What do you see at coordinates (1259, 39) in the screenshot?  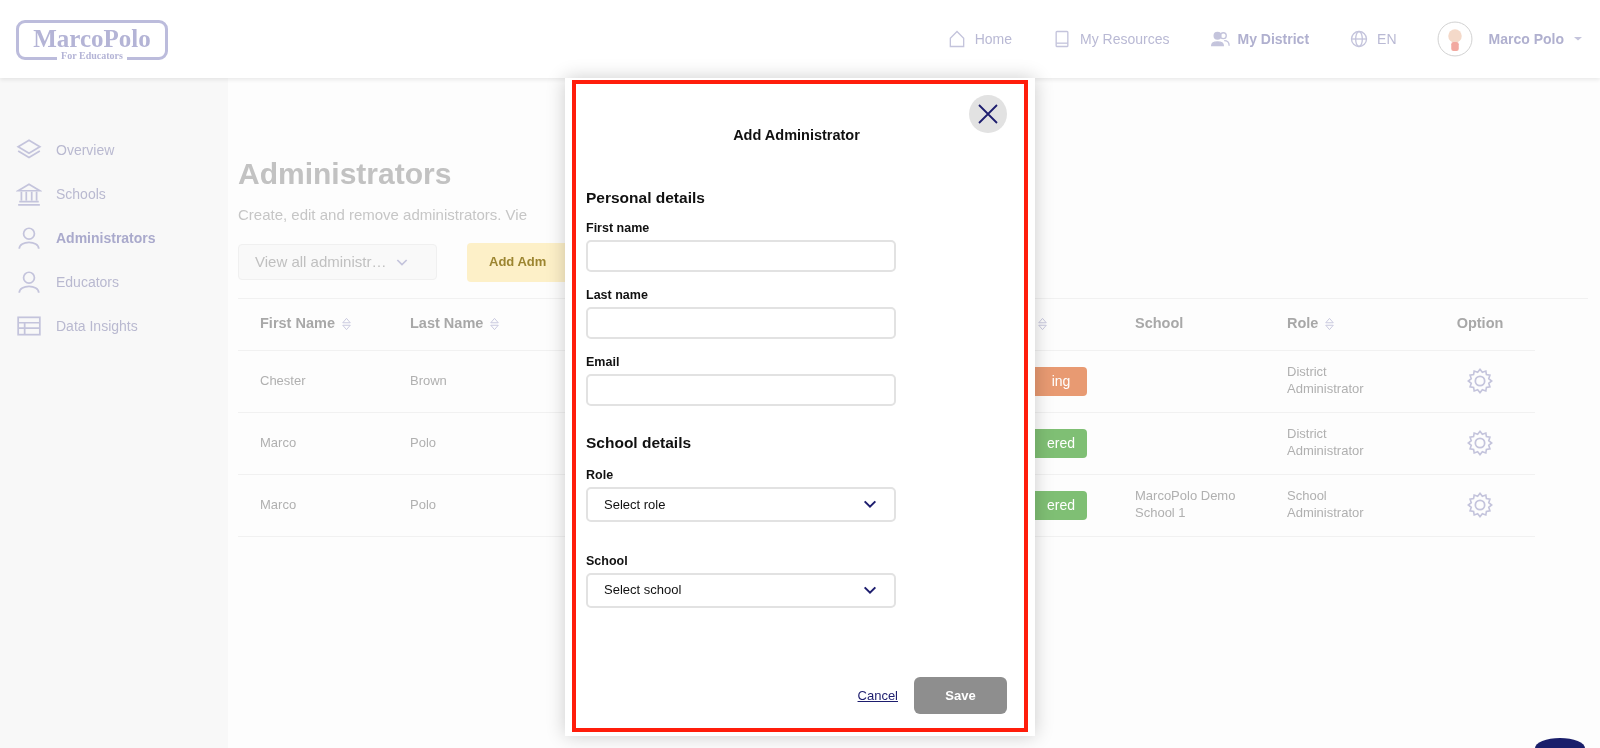 I see `nav-link: My District` at bounding box center [1259, 39].